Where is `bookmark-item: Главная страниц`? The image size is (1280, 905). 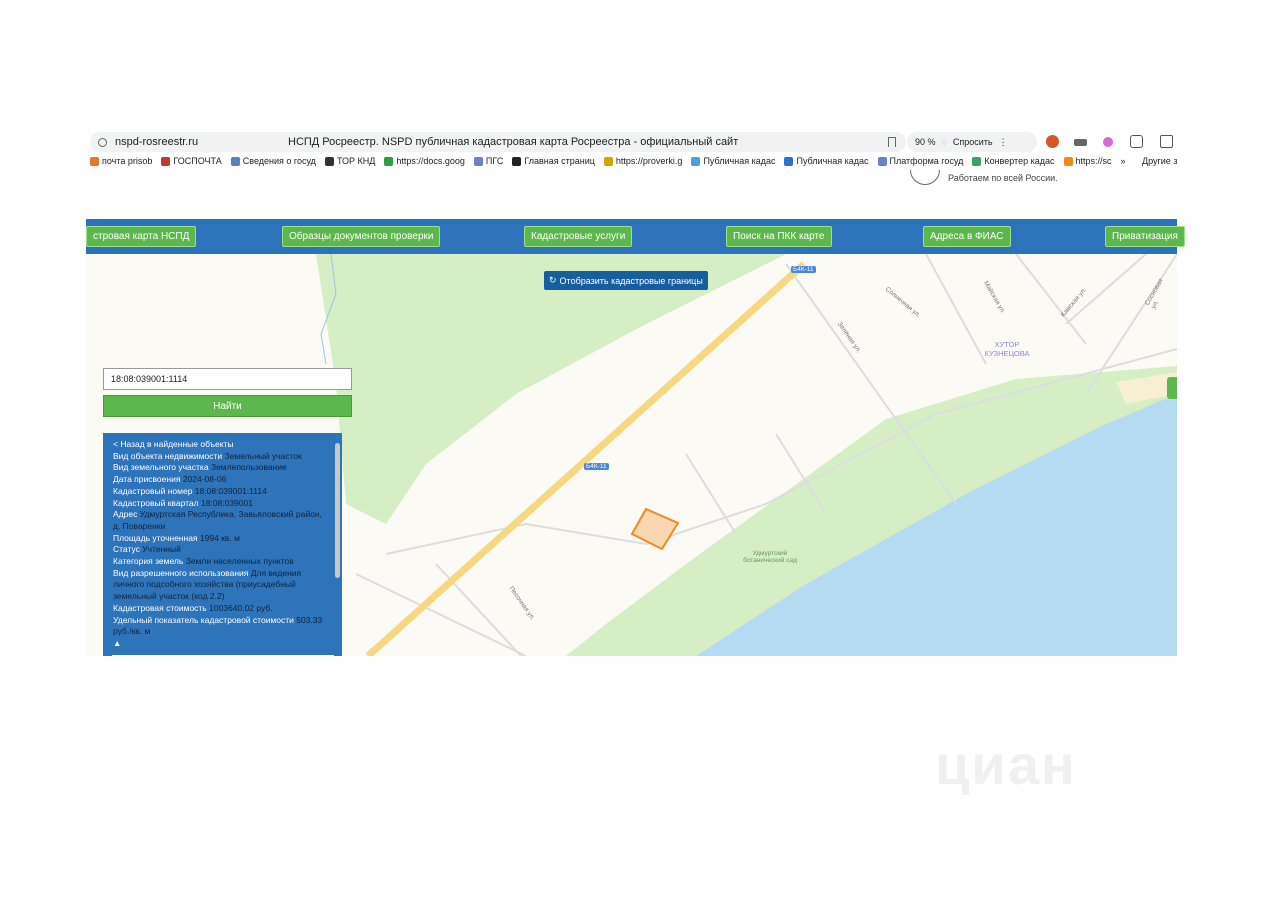 bookmark-item: Главная страниц is located at coordinates (553, 161).